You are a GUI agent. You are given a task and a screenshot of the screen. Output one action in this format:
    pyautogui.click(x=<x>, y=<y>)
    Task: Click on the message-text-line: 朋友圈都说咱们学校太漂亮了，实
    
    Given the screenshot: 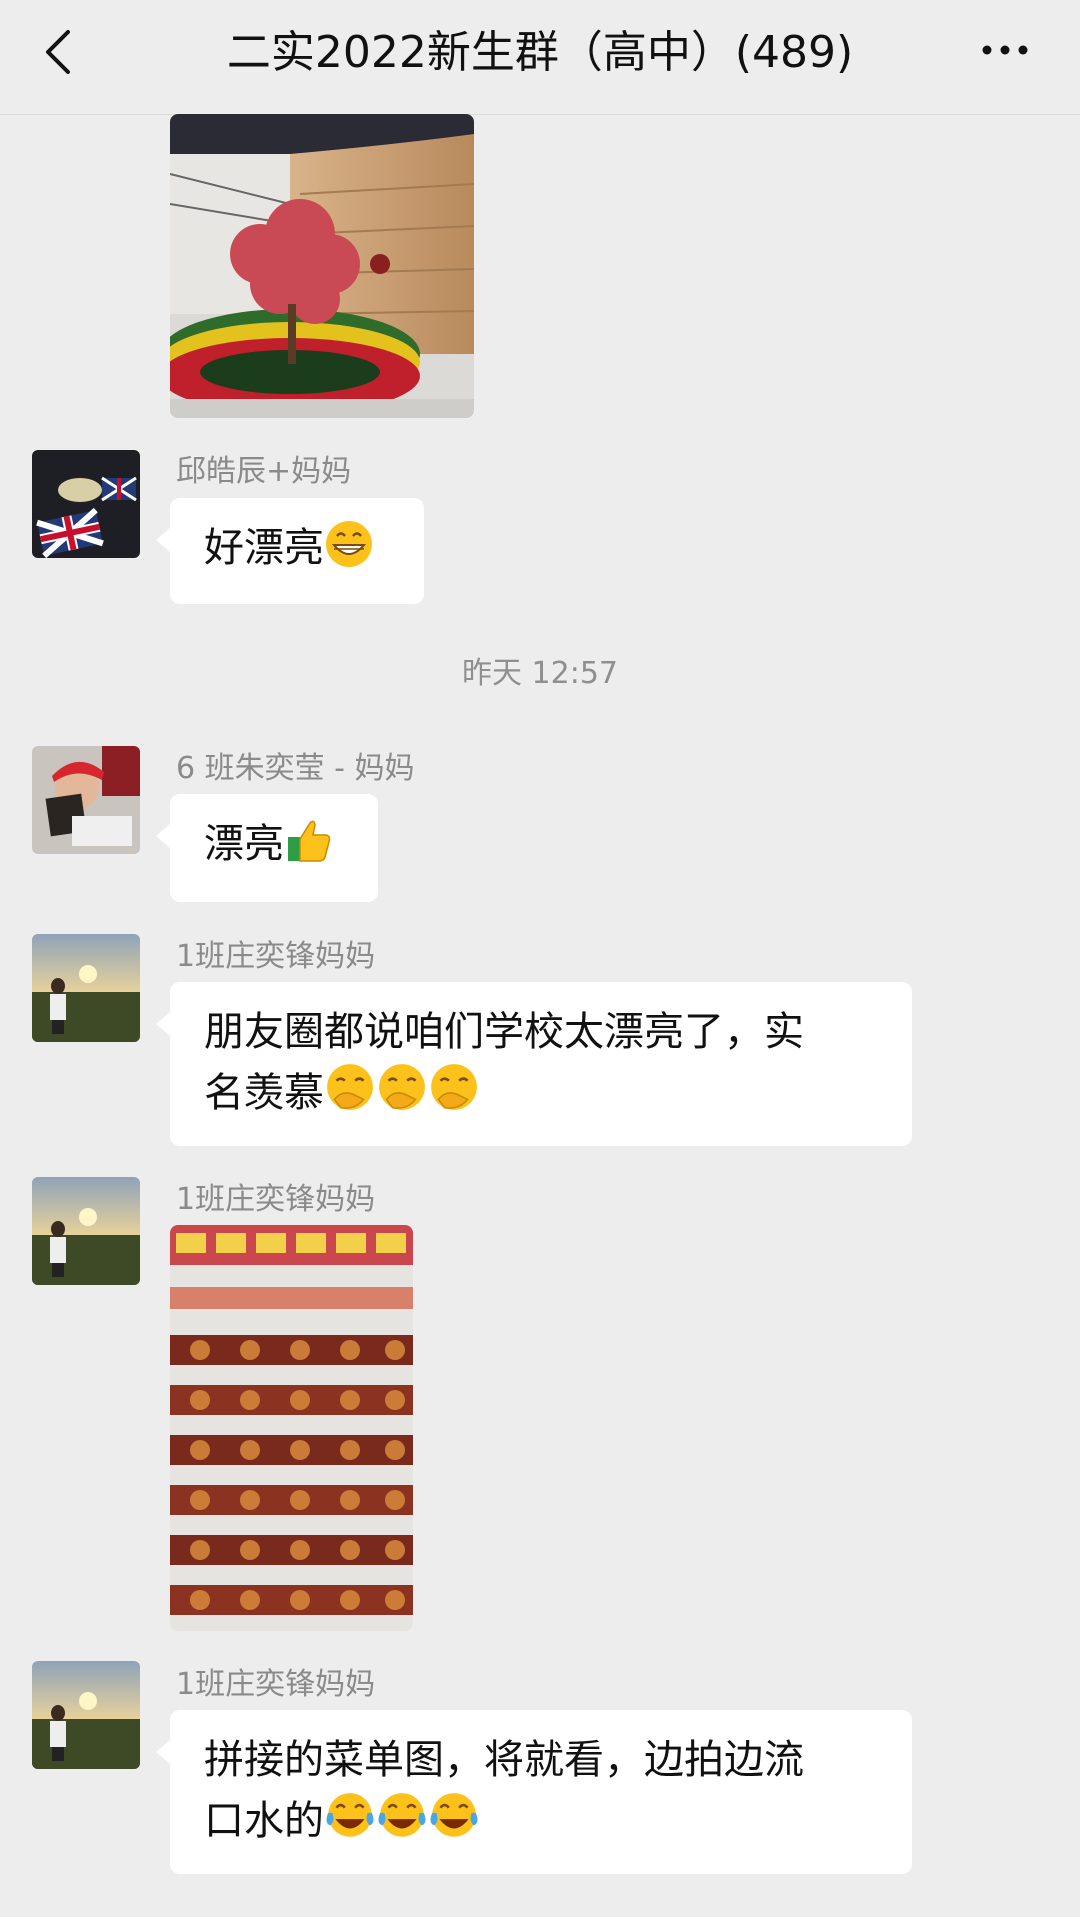 What is the action you would take?
    pyautogui.click(x=504, y=1032)
    